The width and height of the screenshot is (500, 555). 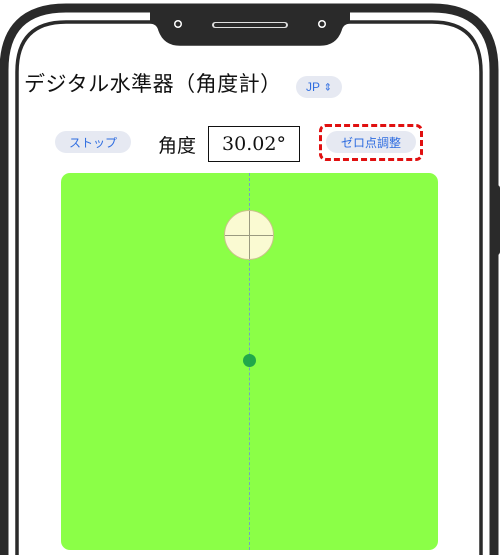 I want to click on page-title: デジタル水準器（角度計）, so click(x=153, y=84).